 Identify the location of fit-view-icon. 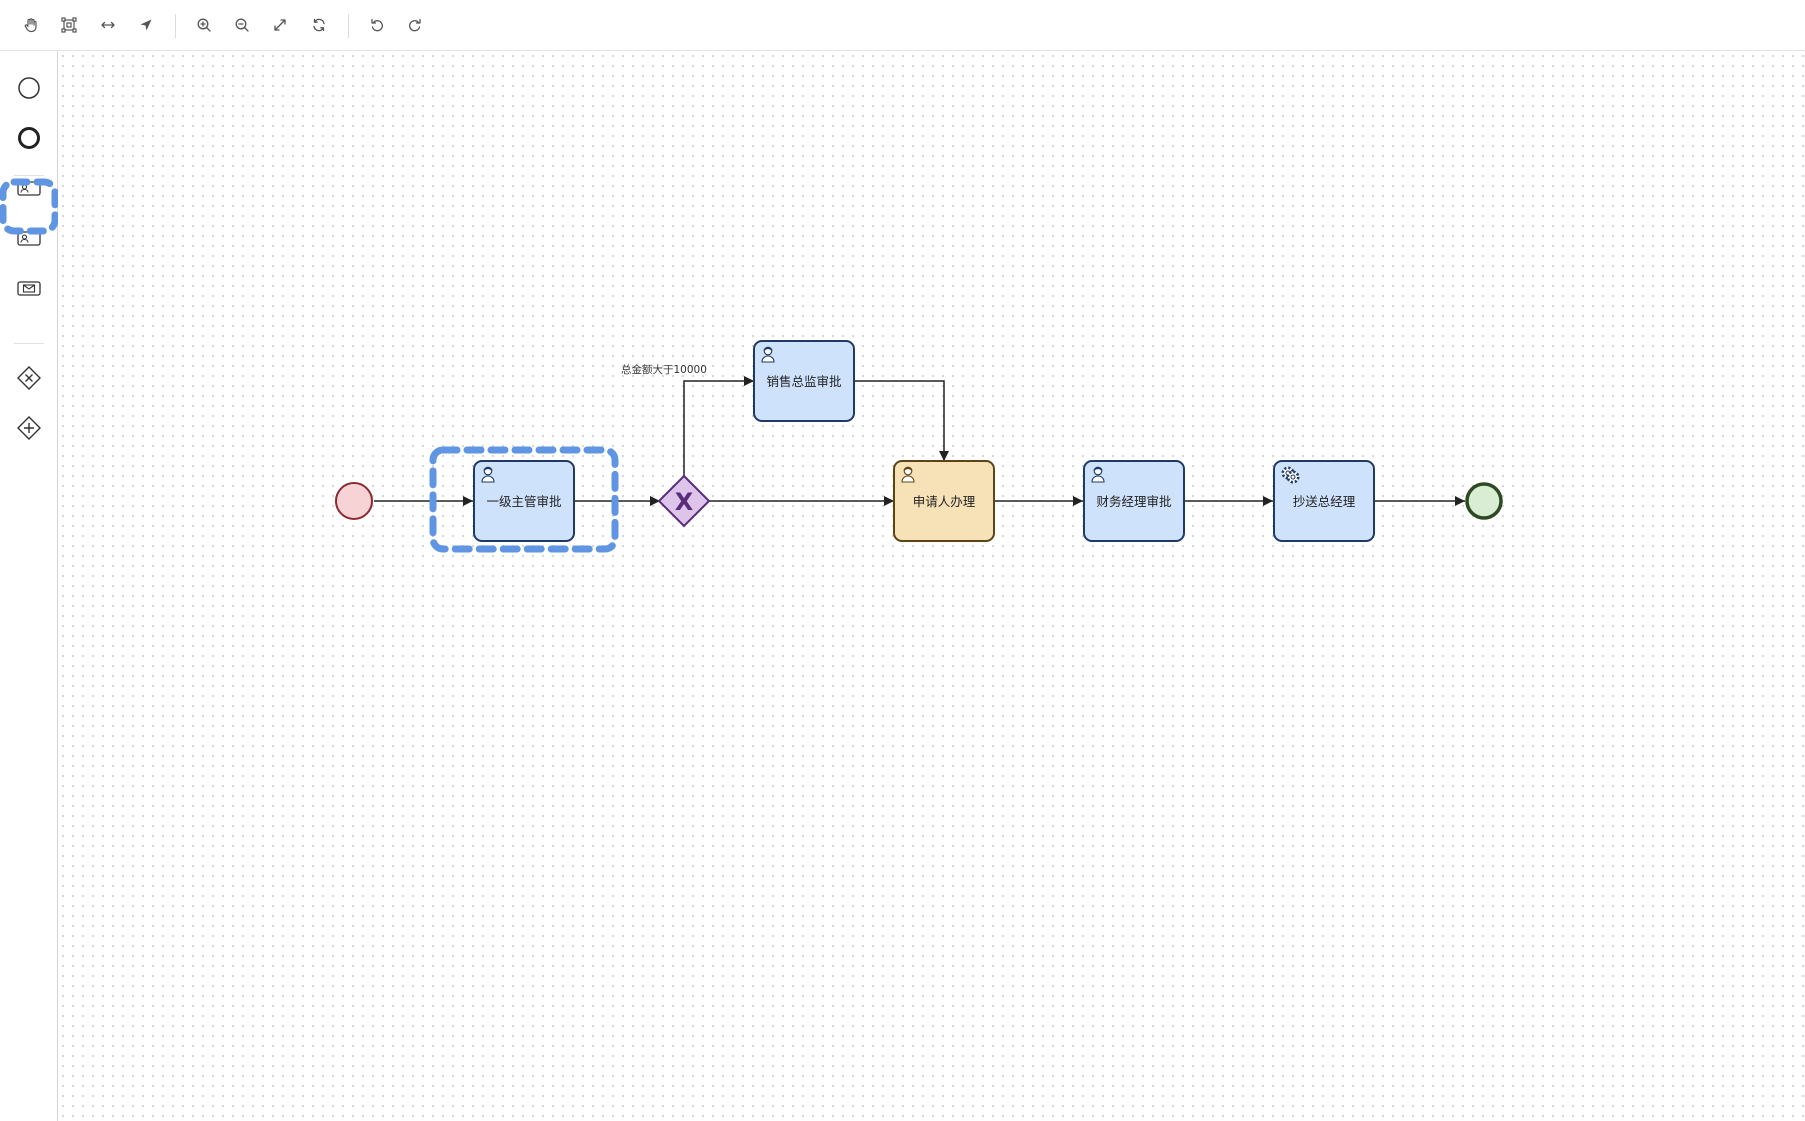
(280, 25).